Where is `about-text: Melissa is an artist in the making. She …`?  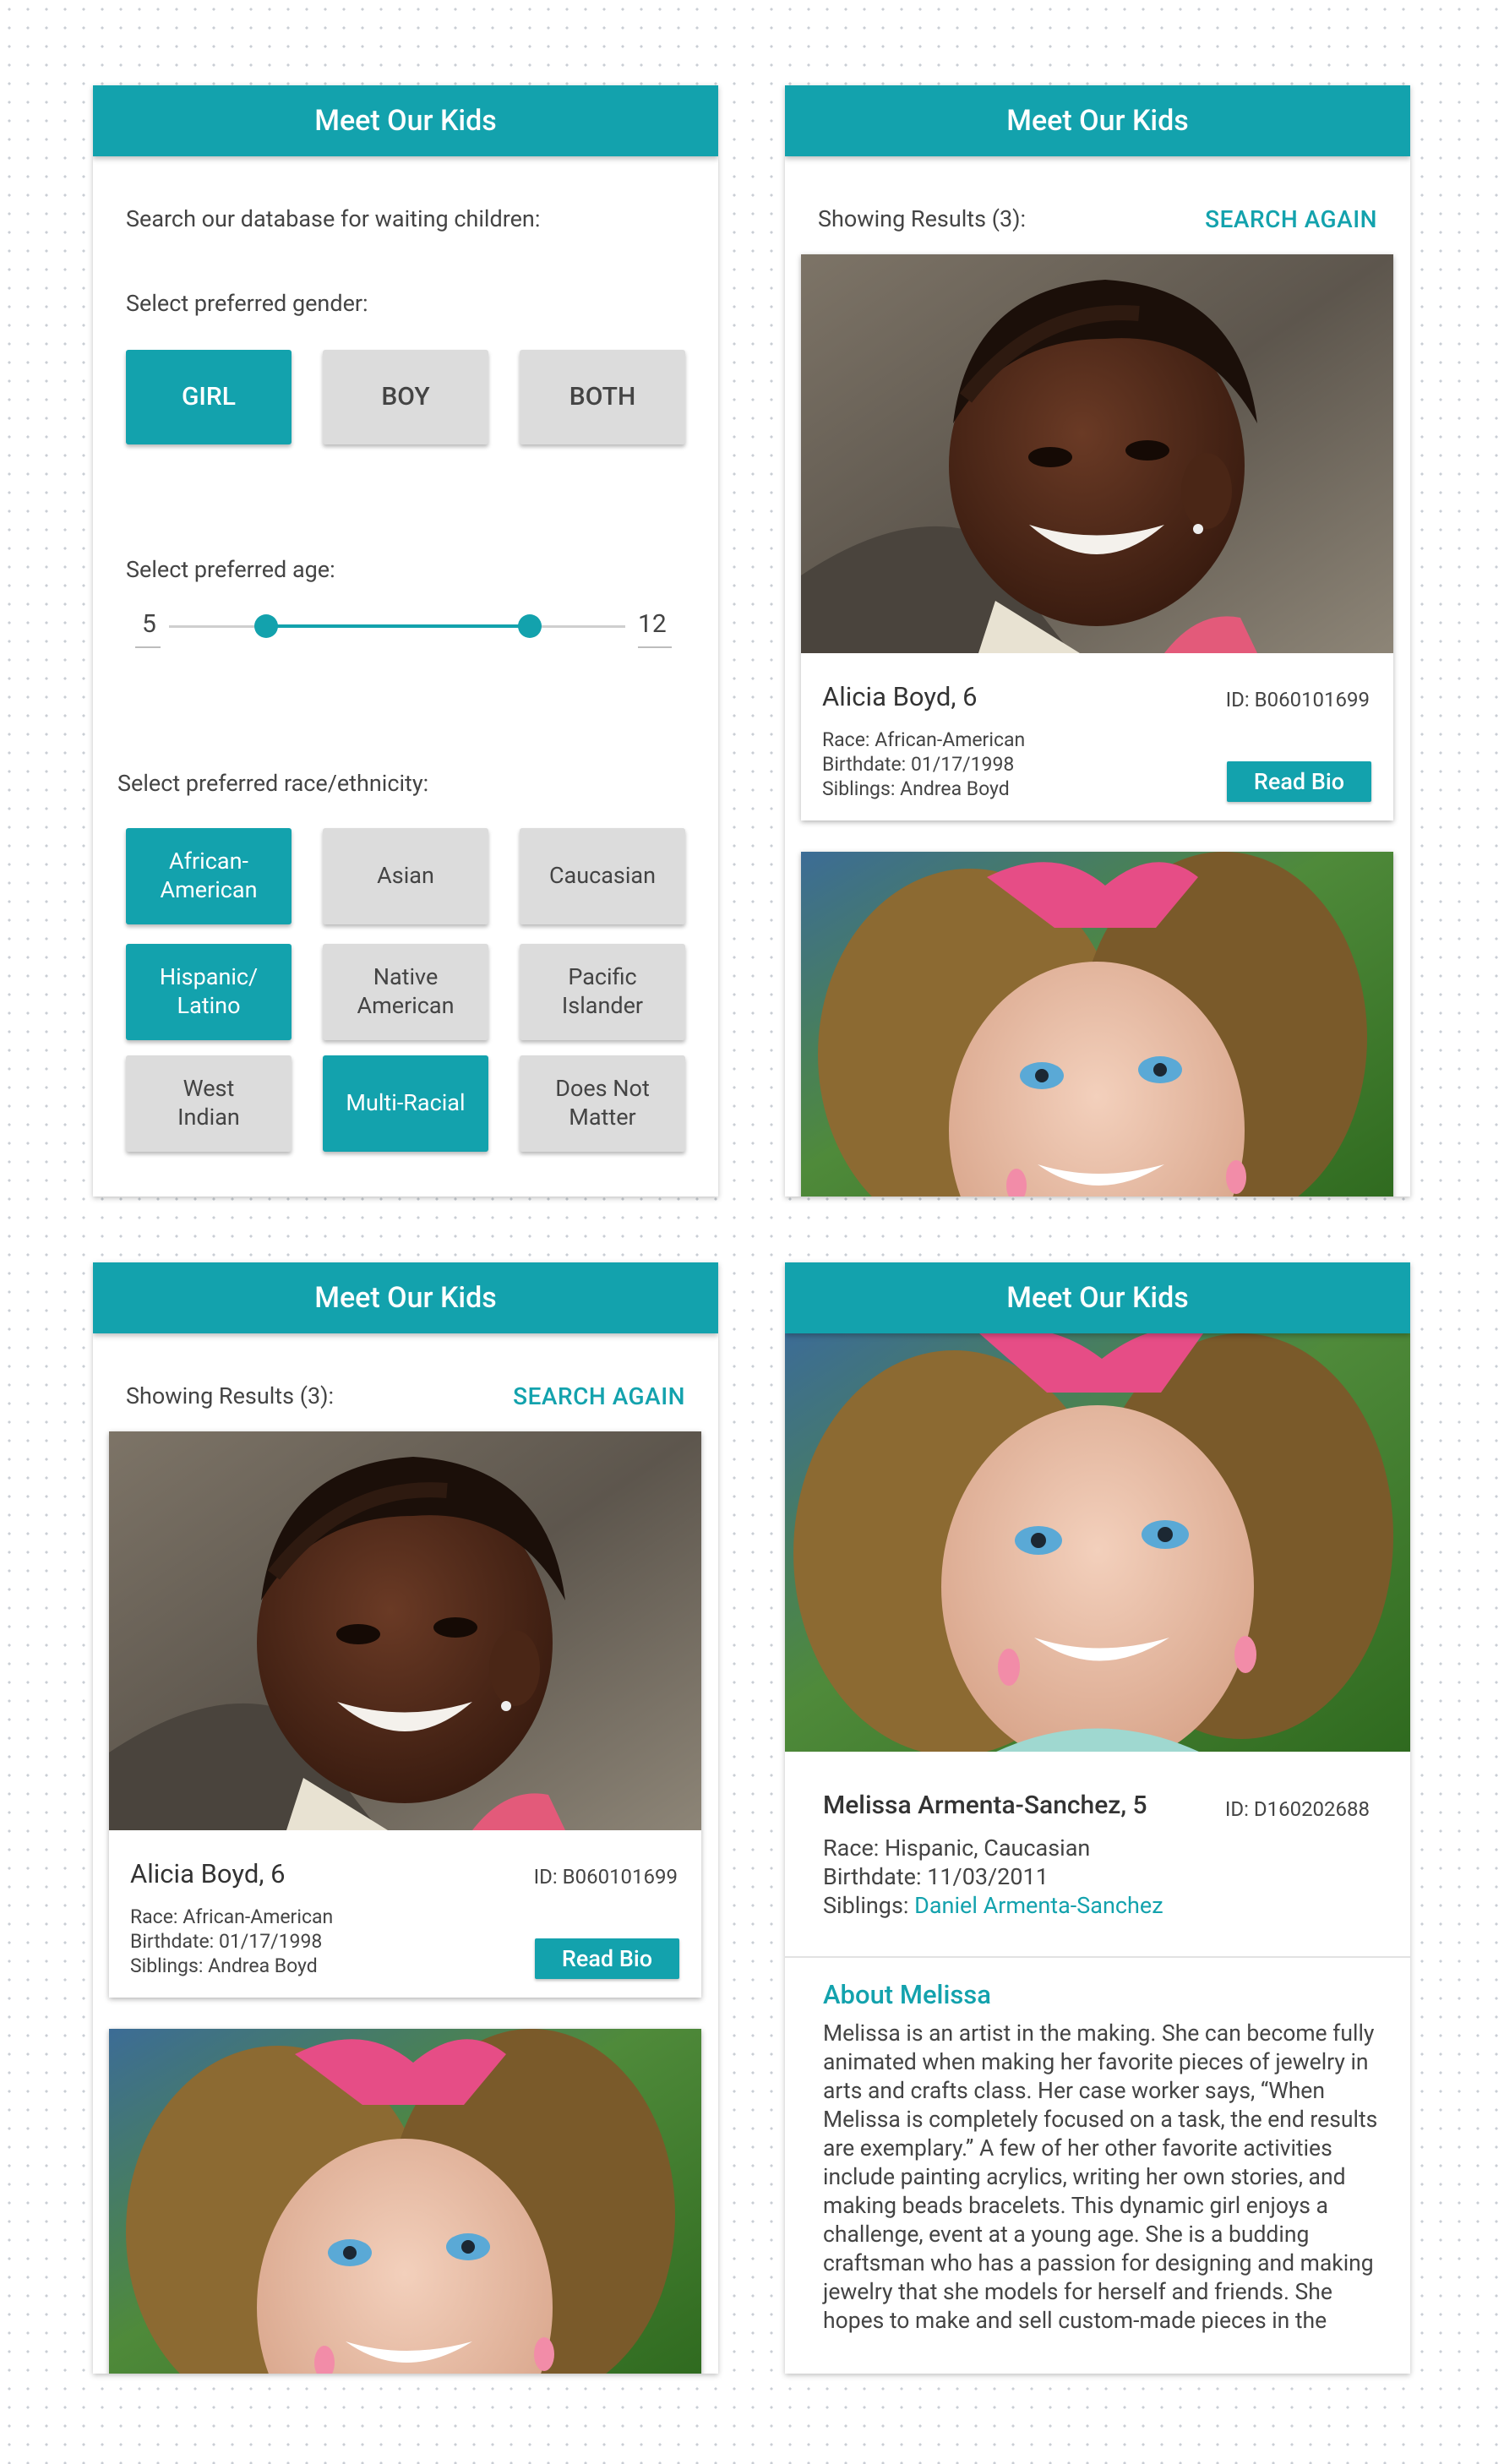 about-text: Melissa is an artist in the making. She … is located at coordinates (1101, 2177).